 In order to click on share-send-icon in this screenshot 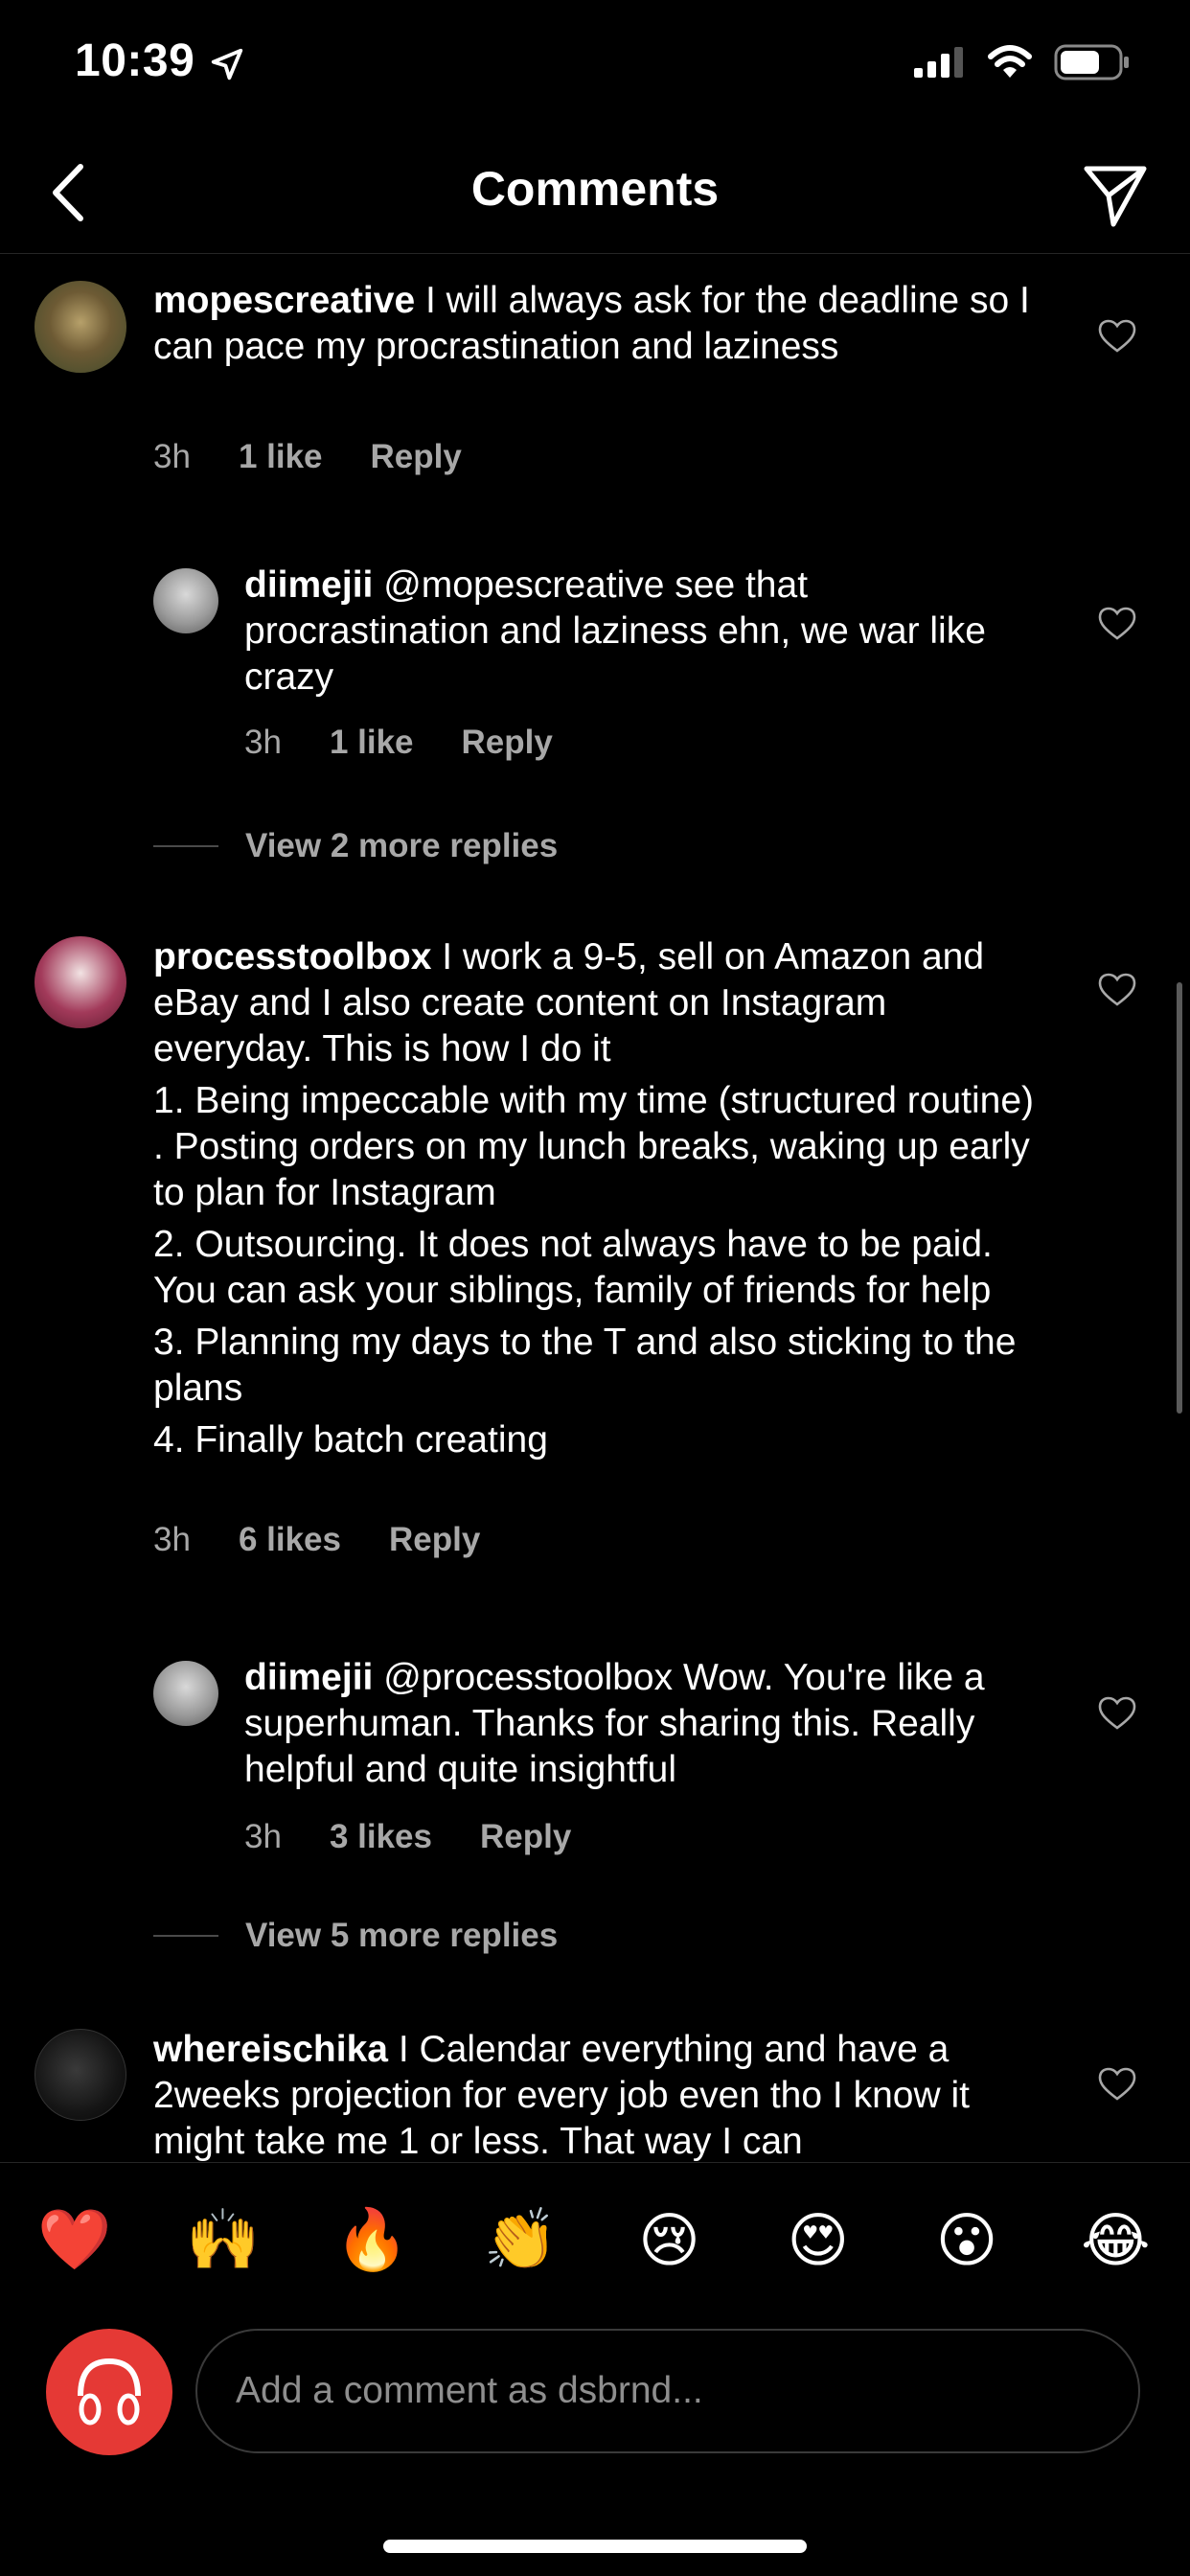, I will do `click(1115, 193)`.